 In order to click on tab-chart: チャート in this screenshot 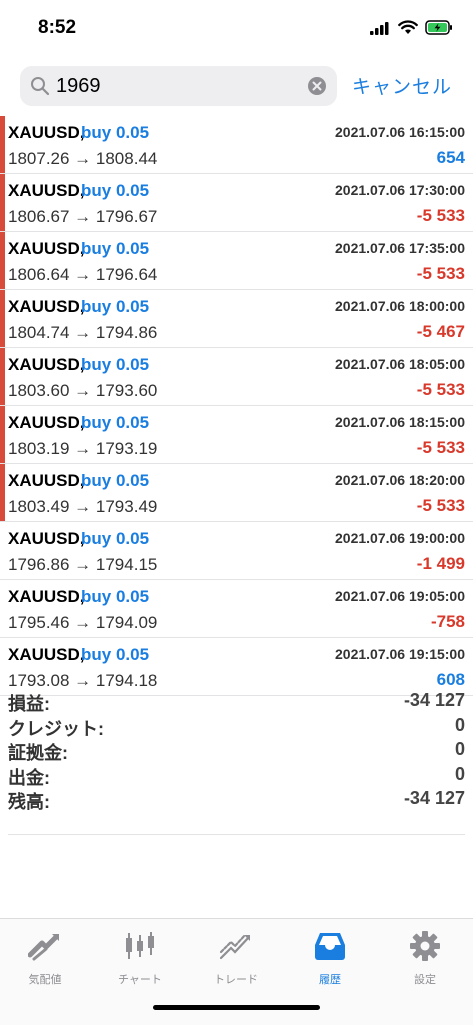, I will do `click(140, 958)`.